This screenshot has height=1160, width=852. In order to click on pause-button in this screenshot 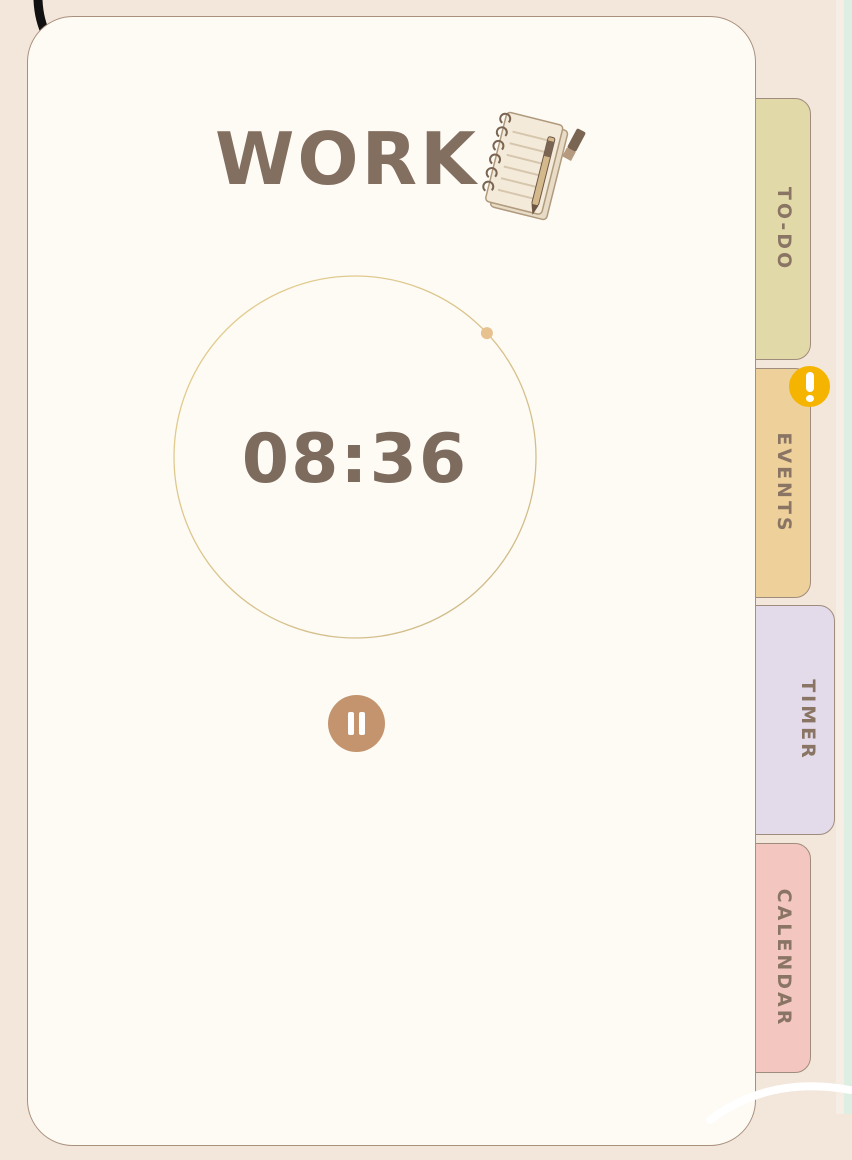, I will do `click(356, 723)`.